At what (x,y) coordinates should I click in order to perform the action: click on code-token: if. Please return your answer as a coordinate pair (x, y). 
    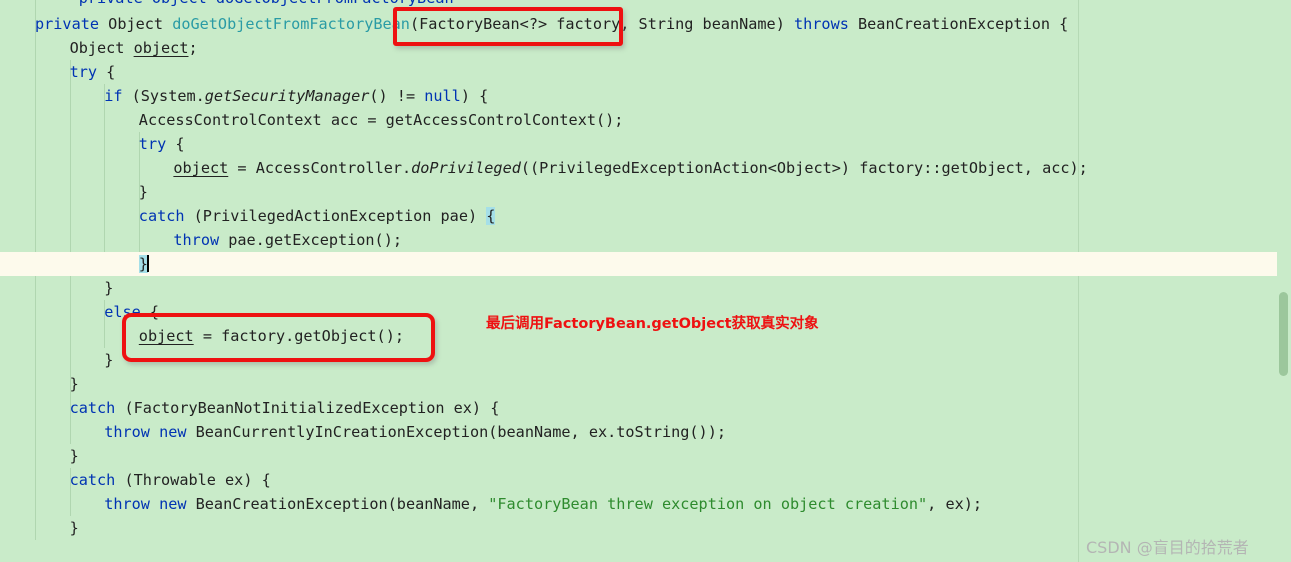
    Looking at the image, I should click on (113, 96).